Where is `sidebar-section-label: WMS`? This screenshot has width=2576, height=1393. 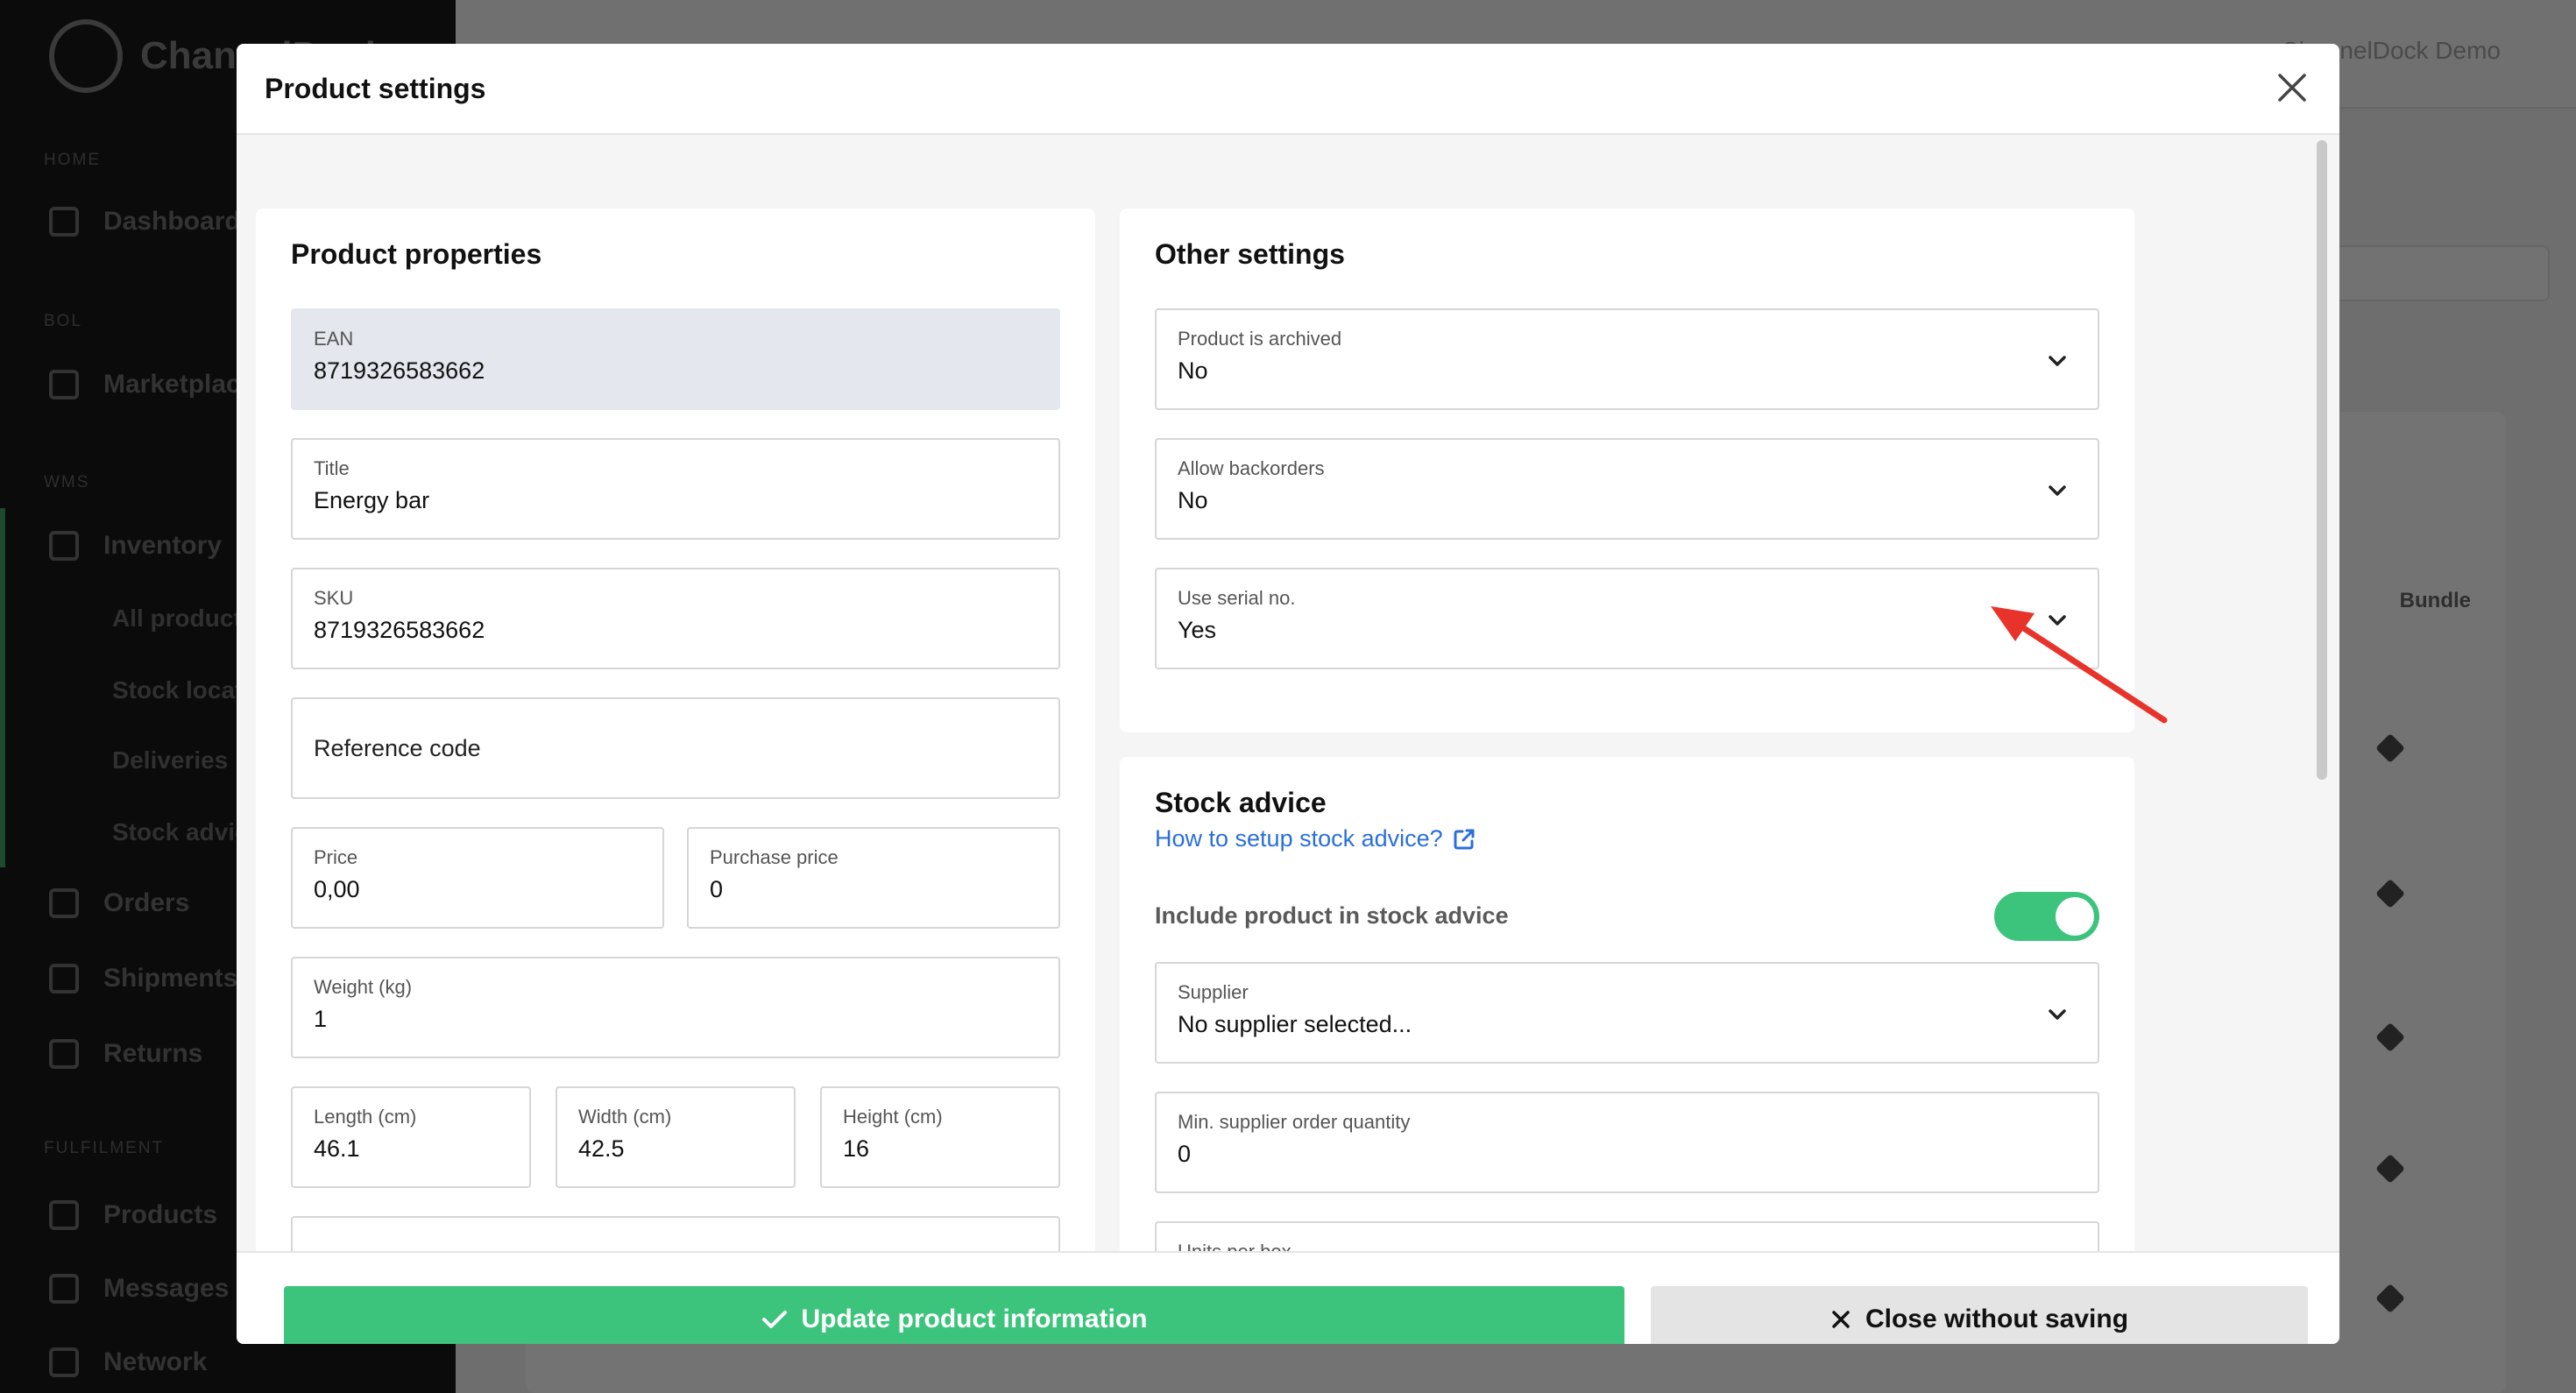 sidebar-section-label: WMS is located at coordinates (67, 482).